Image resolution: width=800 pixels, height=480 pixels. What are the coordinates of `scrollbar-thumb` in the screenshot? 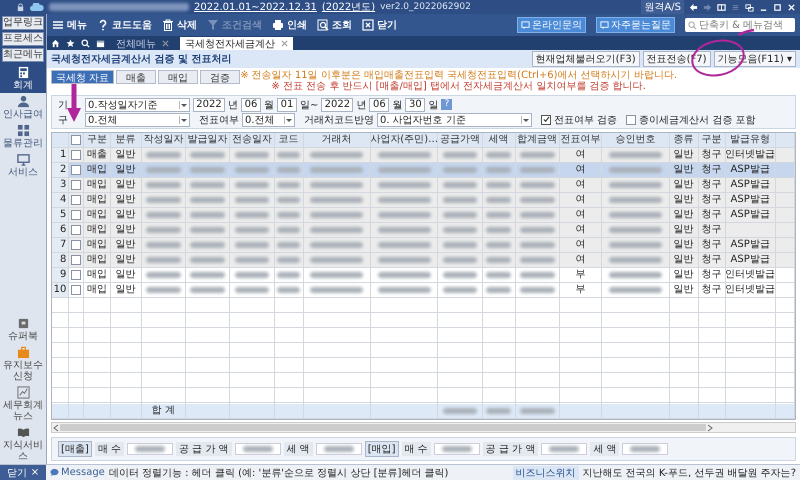 It's located at (383, 427).